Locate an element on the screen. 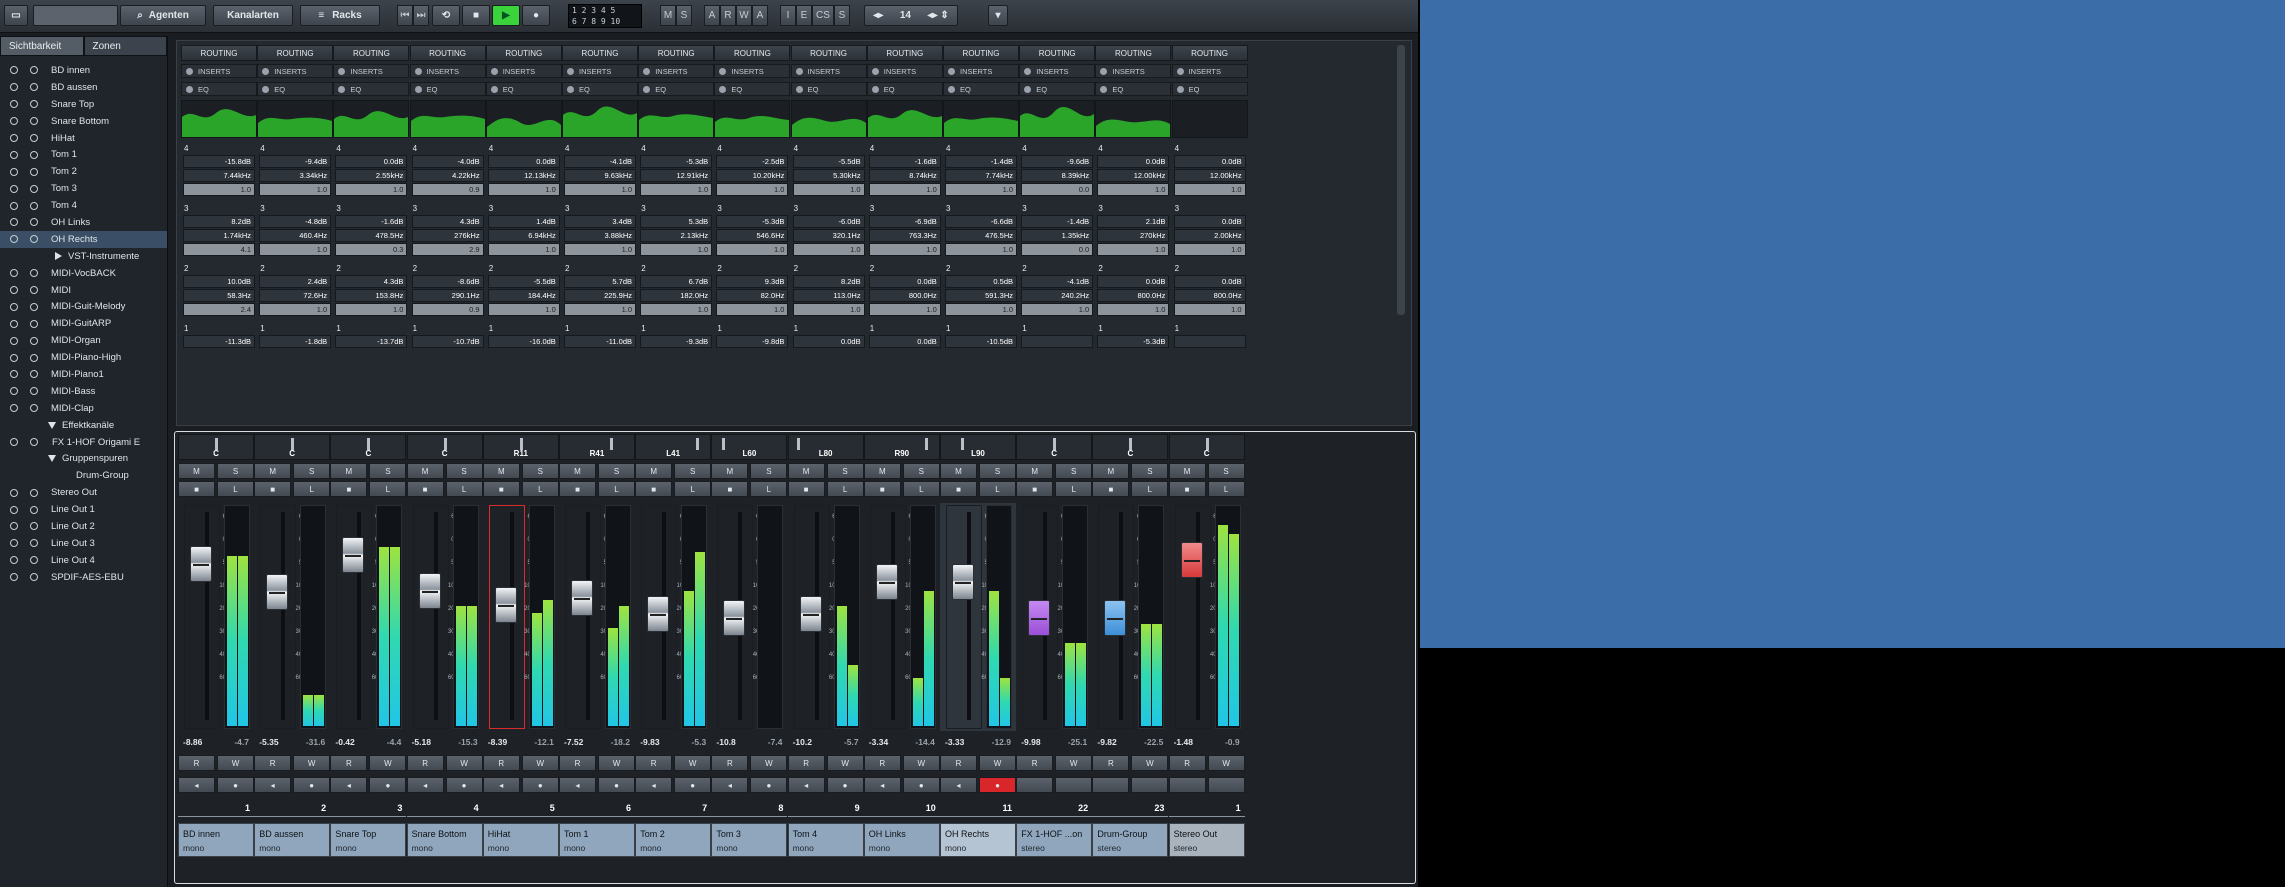 This screenshot has height=887, width=2285. sidebar-item: MIDI-Guit-Melody is located at coordinates (83, 306).